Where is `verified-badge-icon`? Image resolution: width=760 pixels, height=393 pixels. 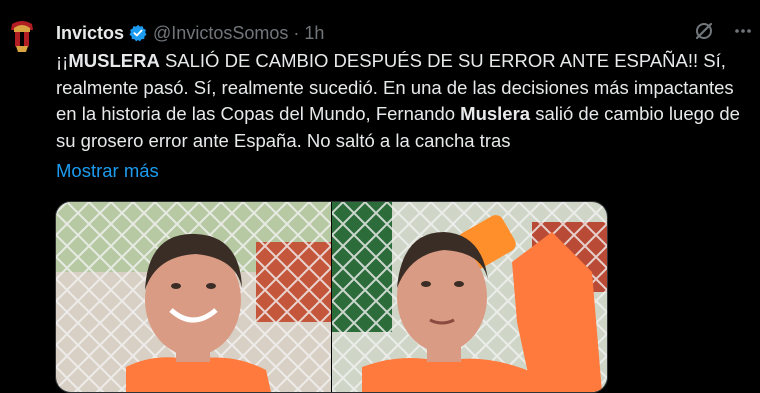
verified-badge-icon is located at coordinates (138, 33).